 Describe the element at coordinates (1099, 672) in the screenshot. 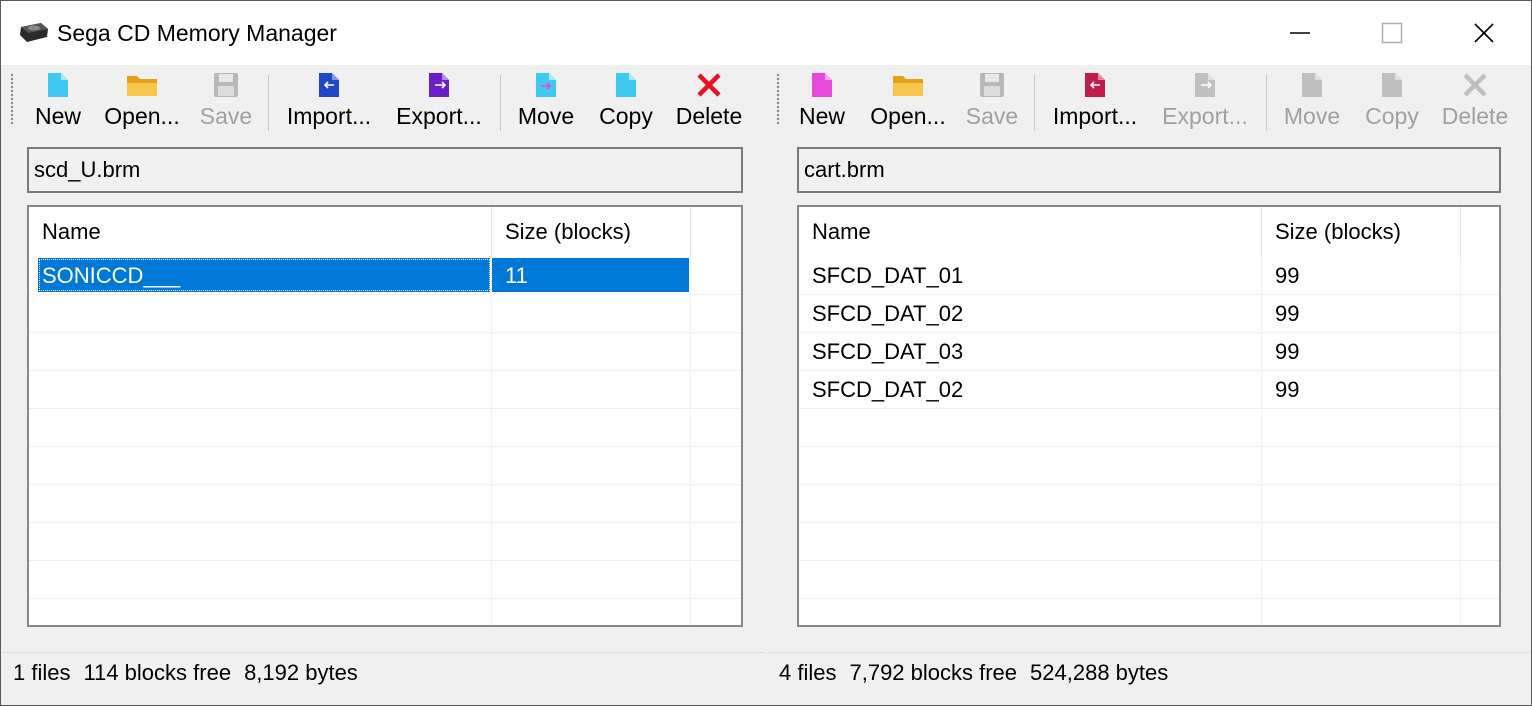

I see `status-bytes: 524,288 bytes` at that location.